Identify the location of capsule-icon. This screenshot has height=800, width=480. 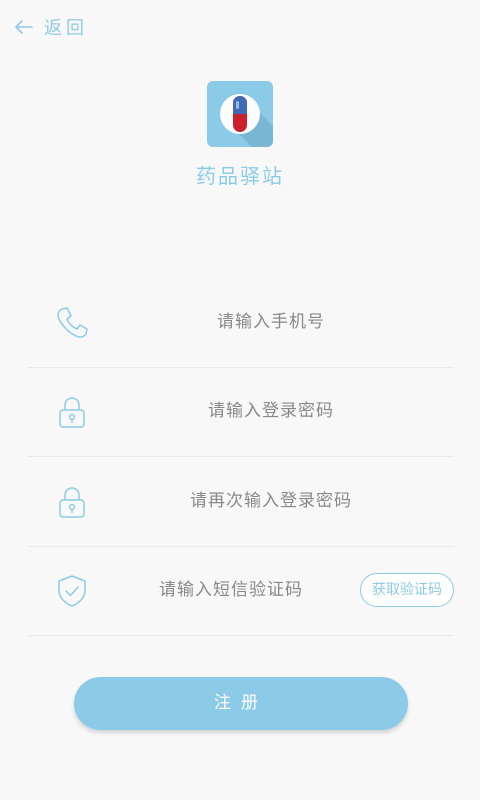
(246, 120).